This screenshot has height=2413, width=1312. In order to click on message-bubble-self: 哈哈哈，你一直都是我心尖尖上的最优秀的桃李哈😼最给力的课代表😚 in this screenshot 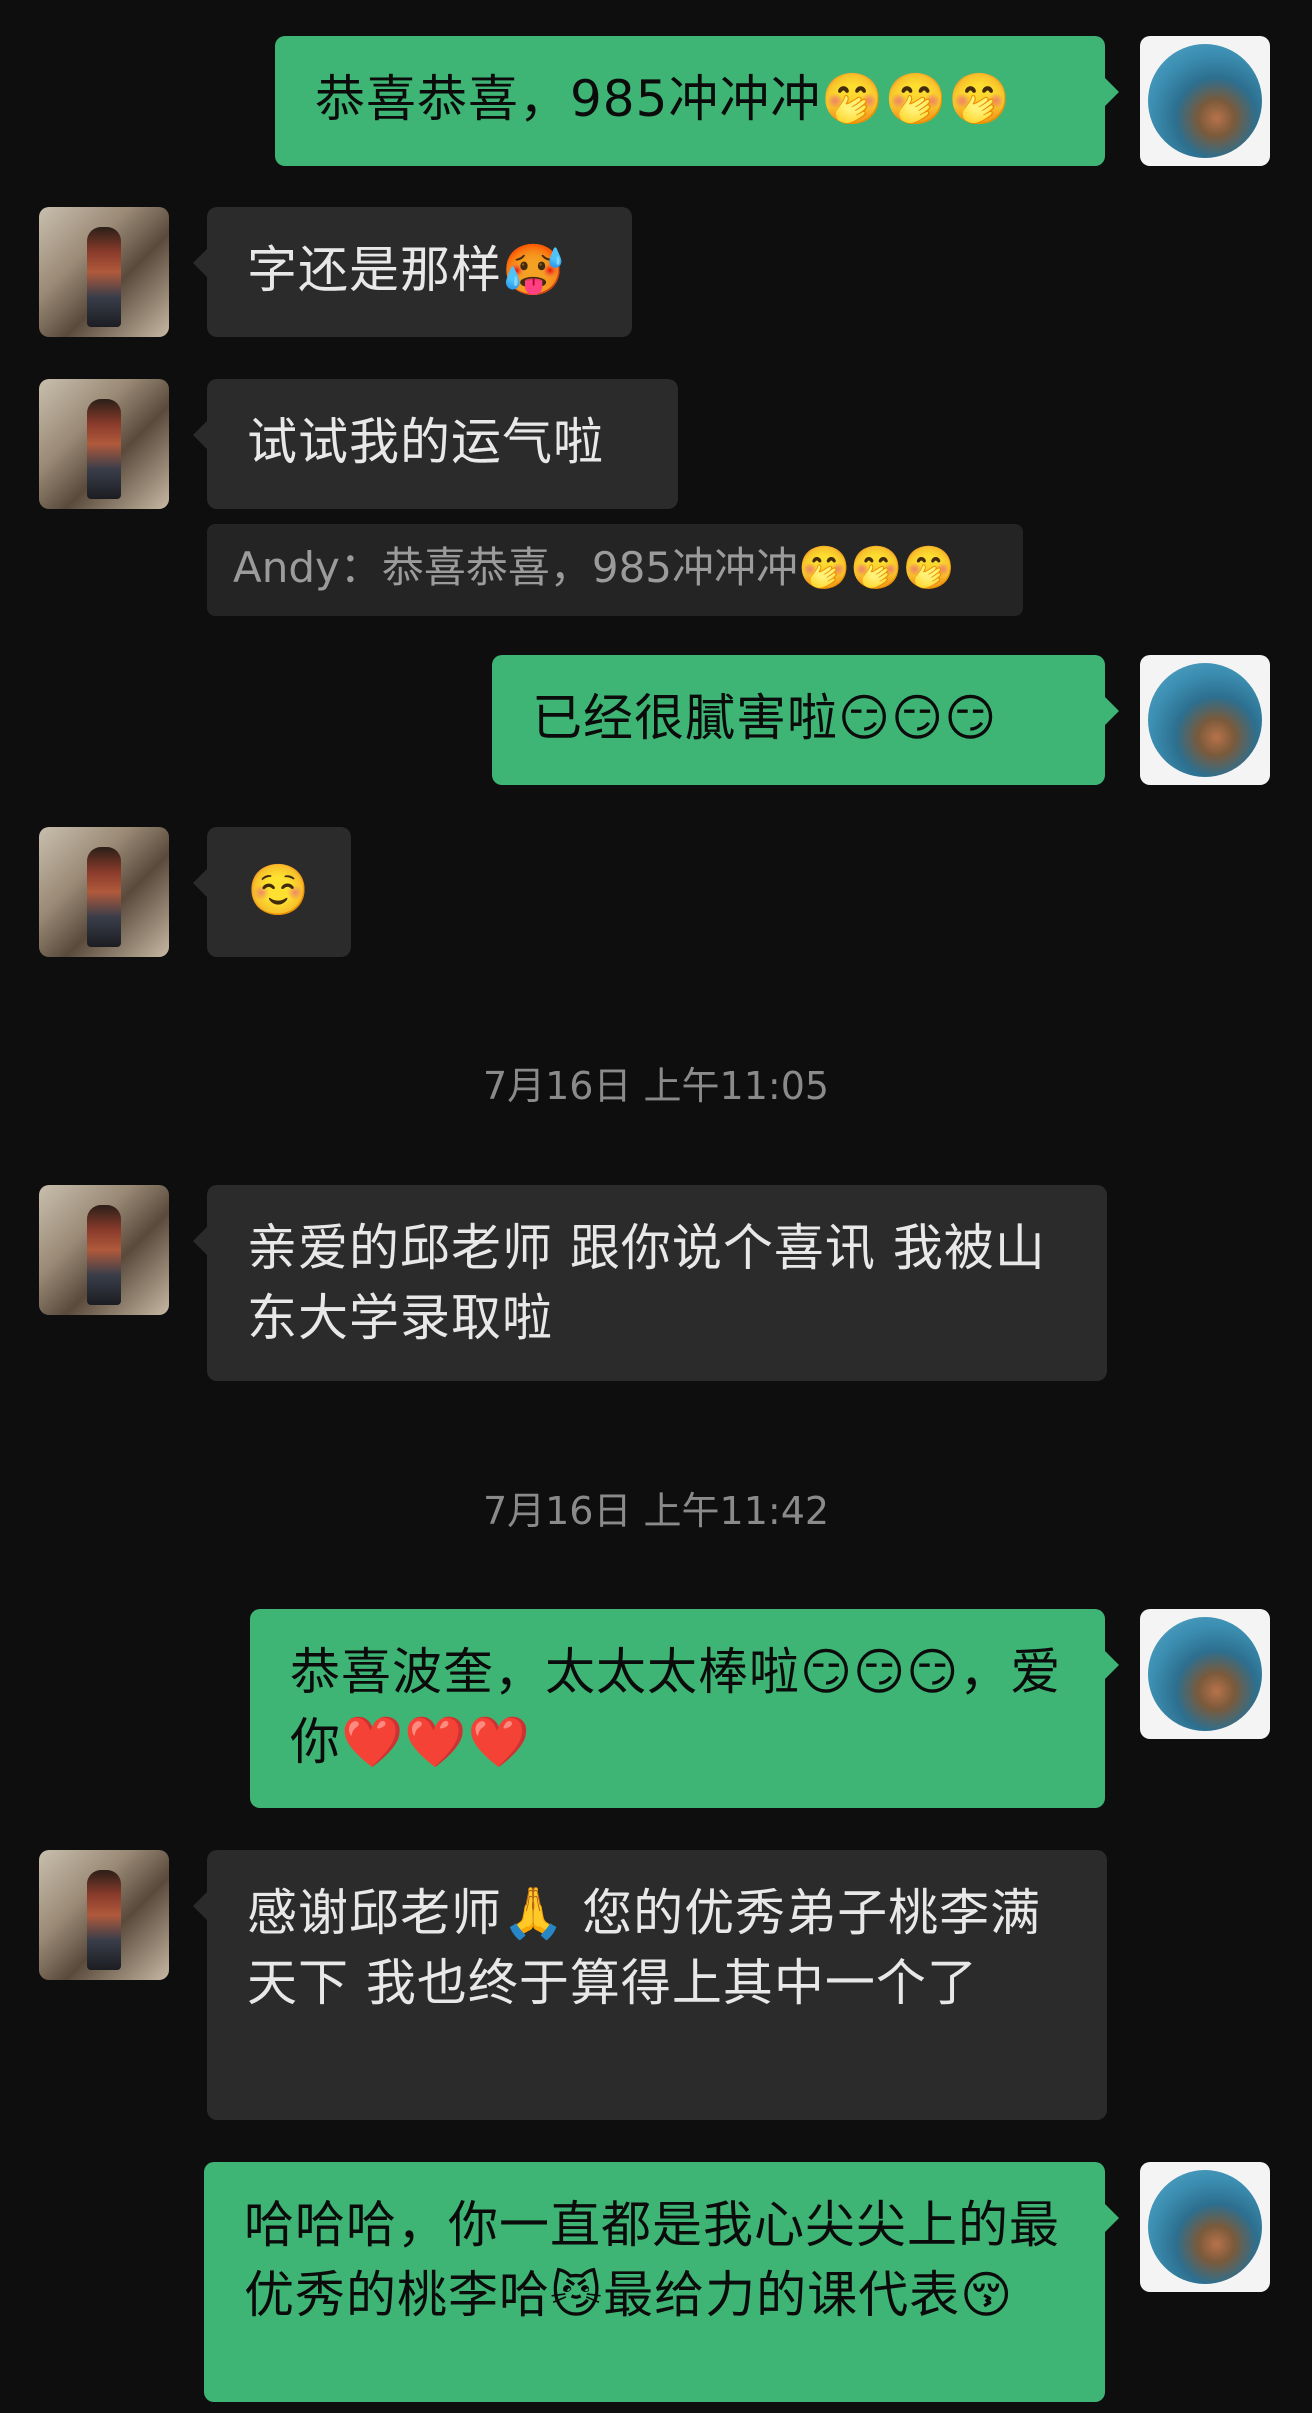, I will do `click(661, 2282)`.